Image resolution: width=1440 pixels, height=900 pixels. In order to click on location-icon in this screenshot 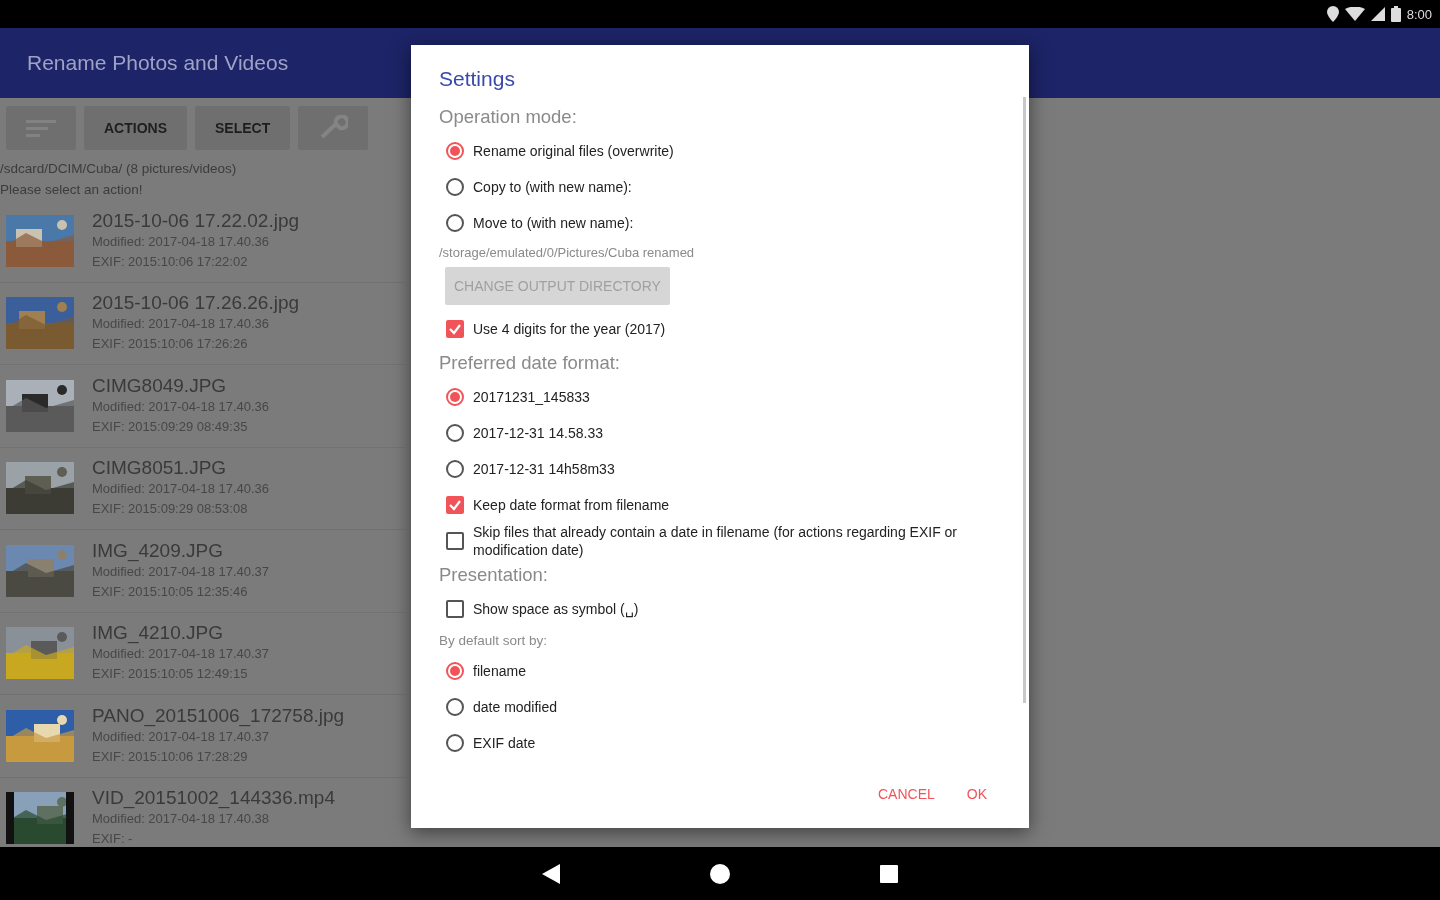, I will do `click(1332, 14)`.